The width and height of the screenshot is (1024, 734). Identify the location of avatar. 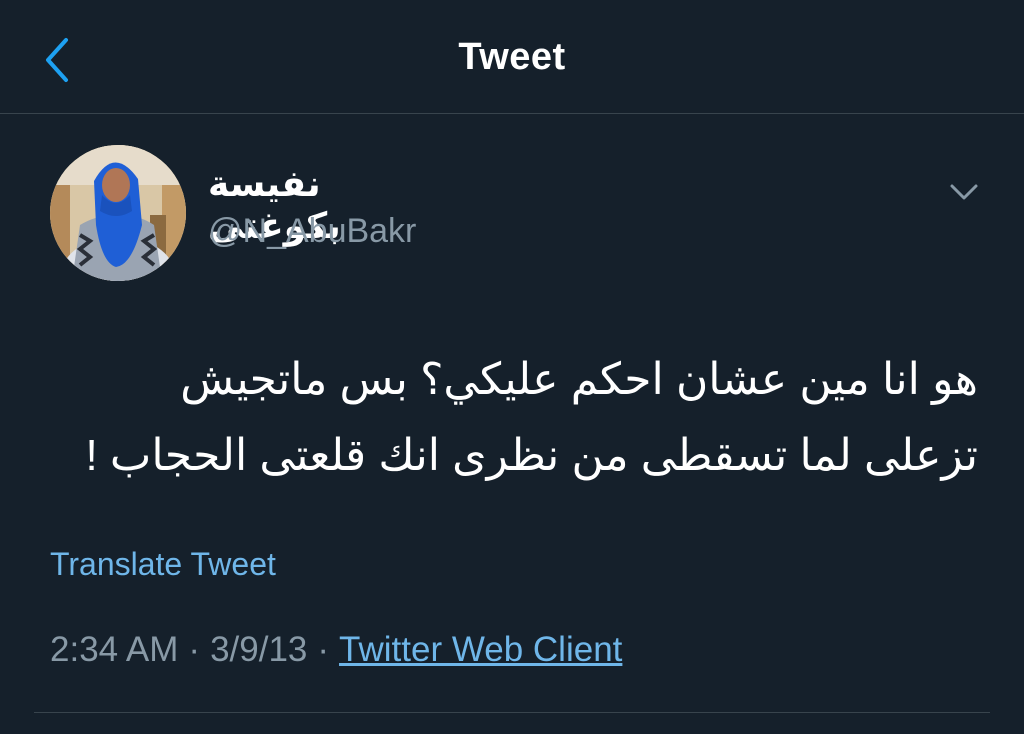
(118, 213).